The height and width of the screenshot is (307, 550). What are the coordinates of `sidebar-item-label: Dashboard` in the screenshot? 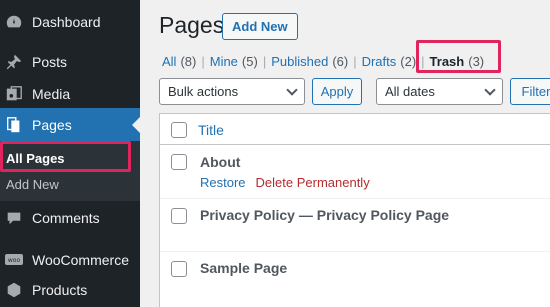 It's located at (66, 22).